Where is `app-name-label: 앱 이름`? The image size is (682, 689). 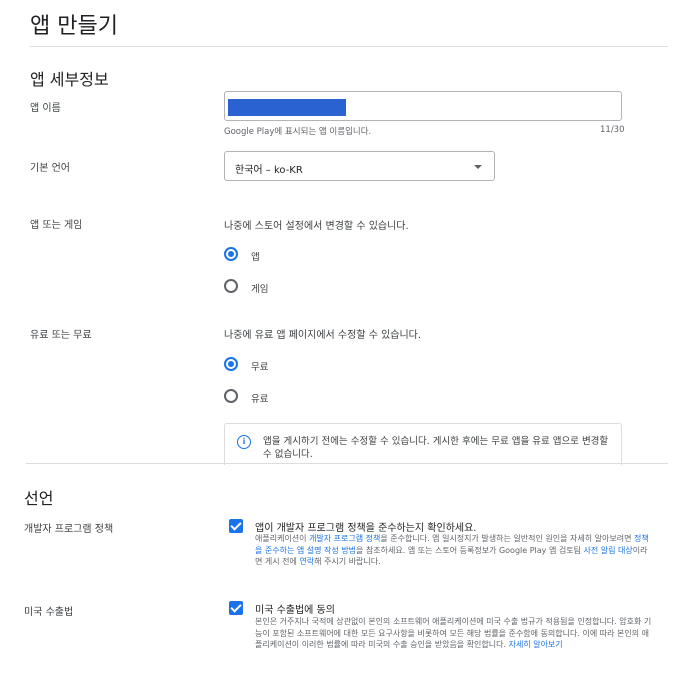 app-name-label: 앱 이름 is located at coordinates (45, 108).